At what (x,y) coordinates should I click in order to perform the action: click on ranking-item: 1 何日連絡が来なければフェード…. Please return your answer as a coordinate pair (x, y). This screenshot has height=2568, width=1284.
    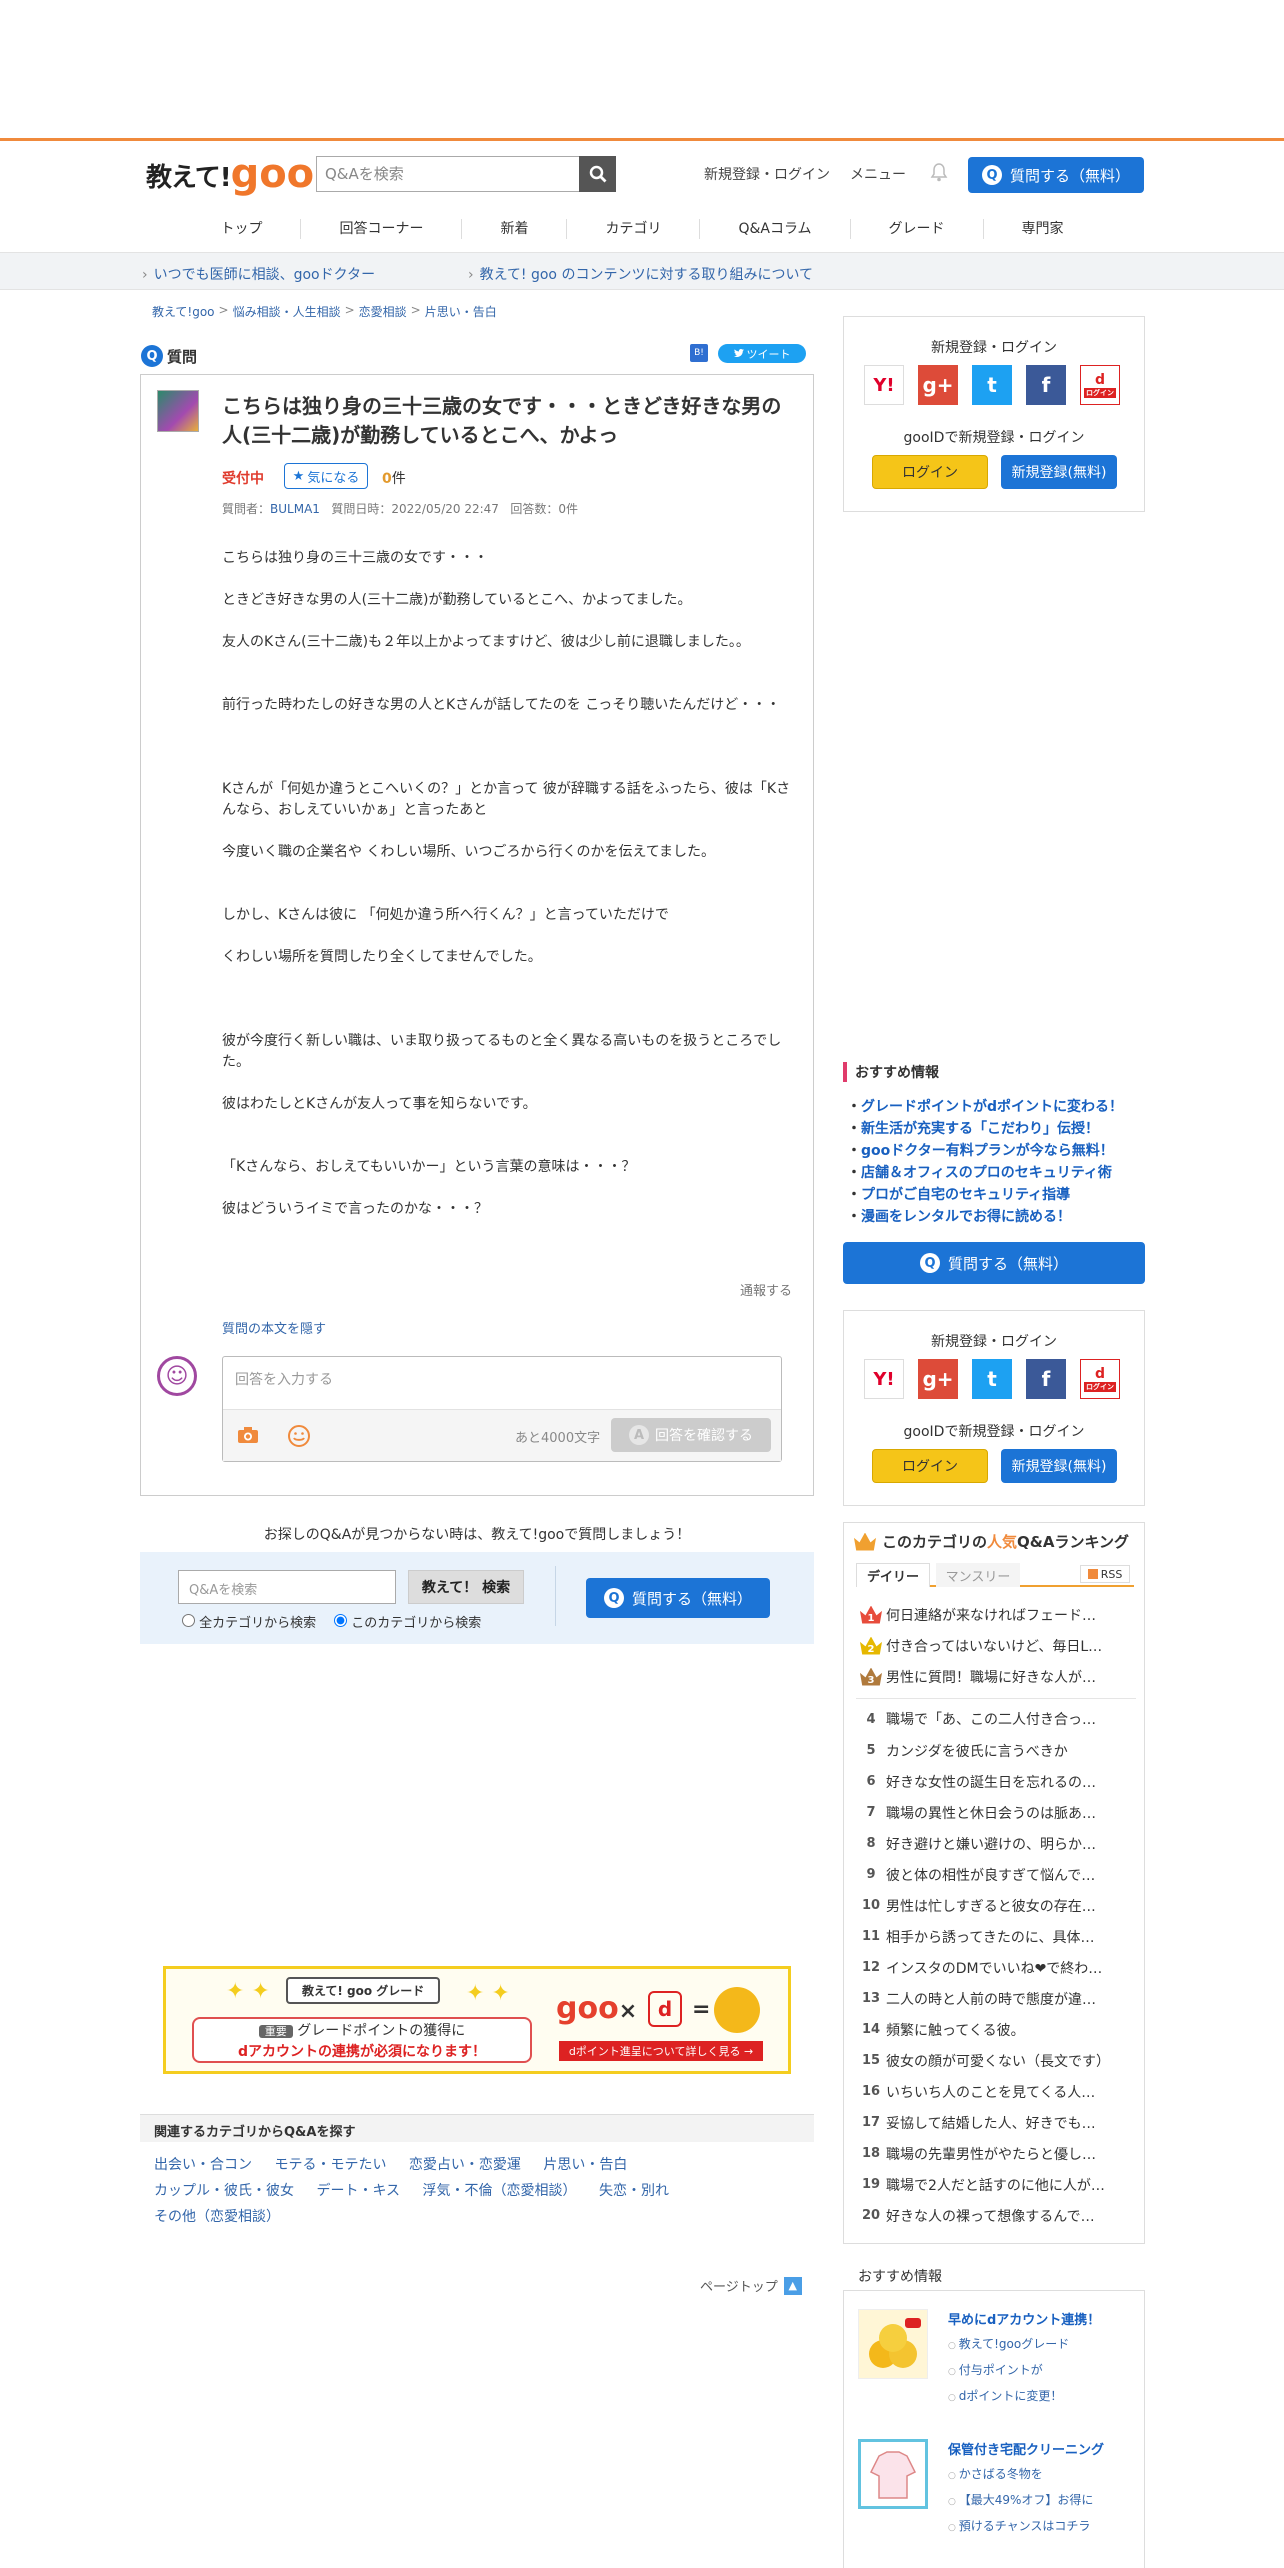
    Looking at the image, I should click on (996, 1614).